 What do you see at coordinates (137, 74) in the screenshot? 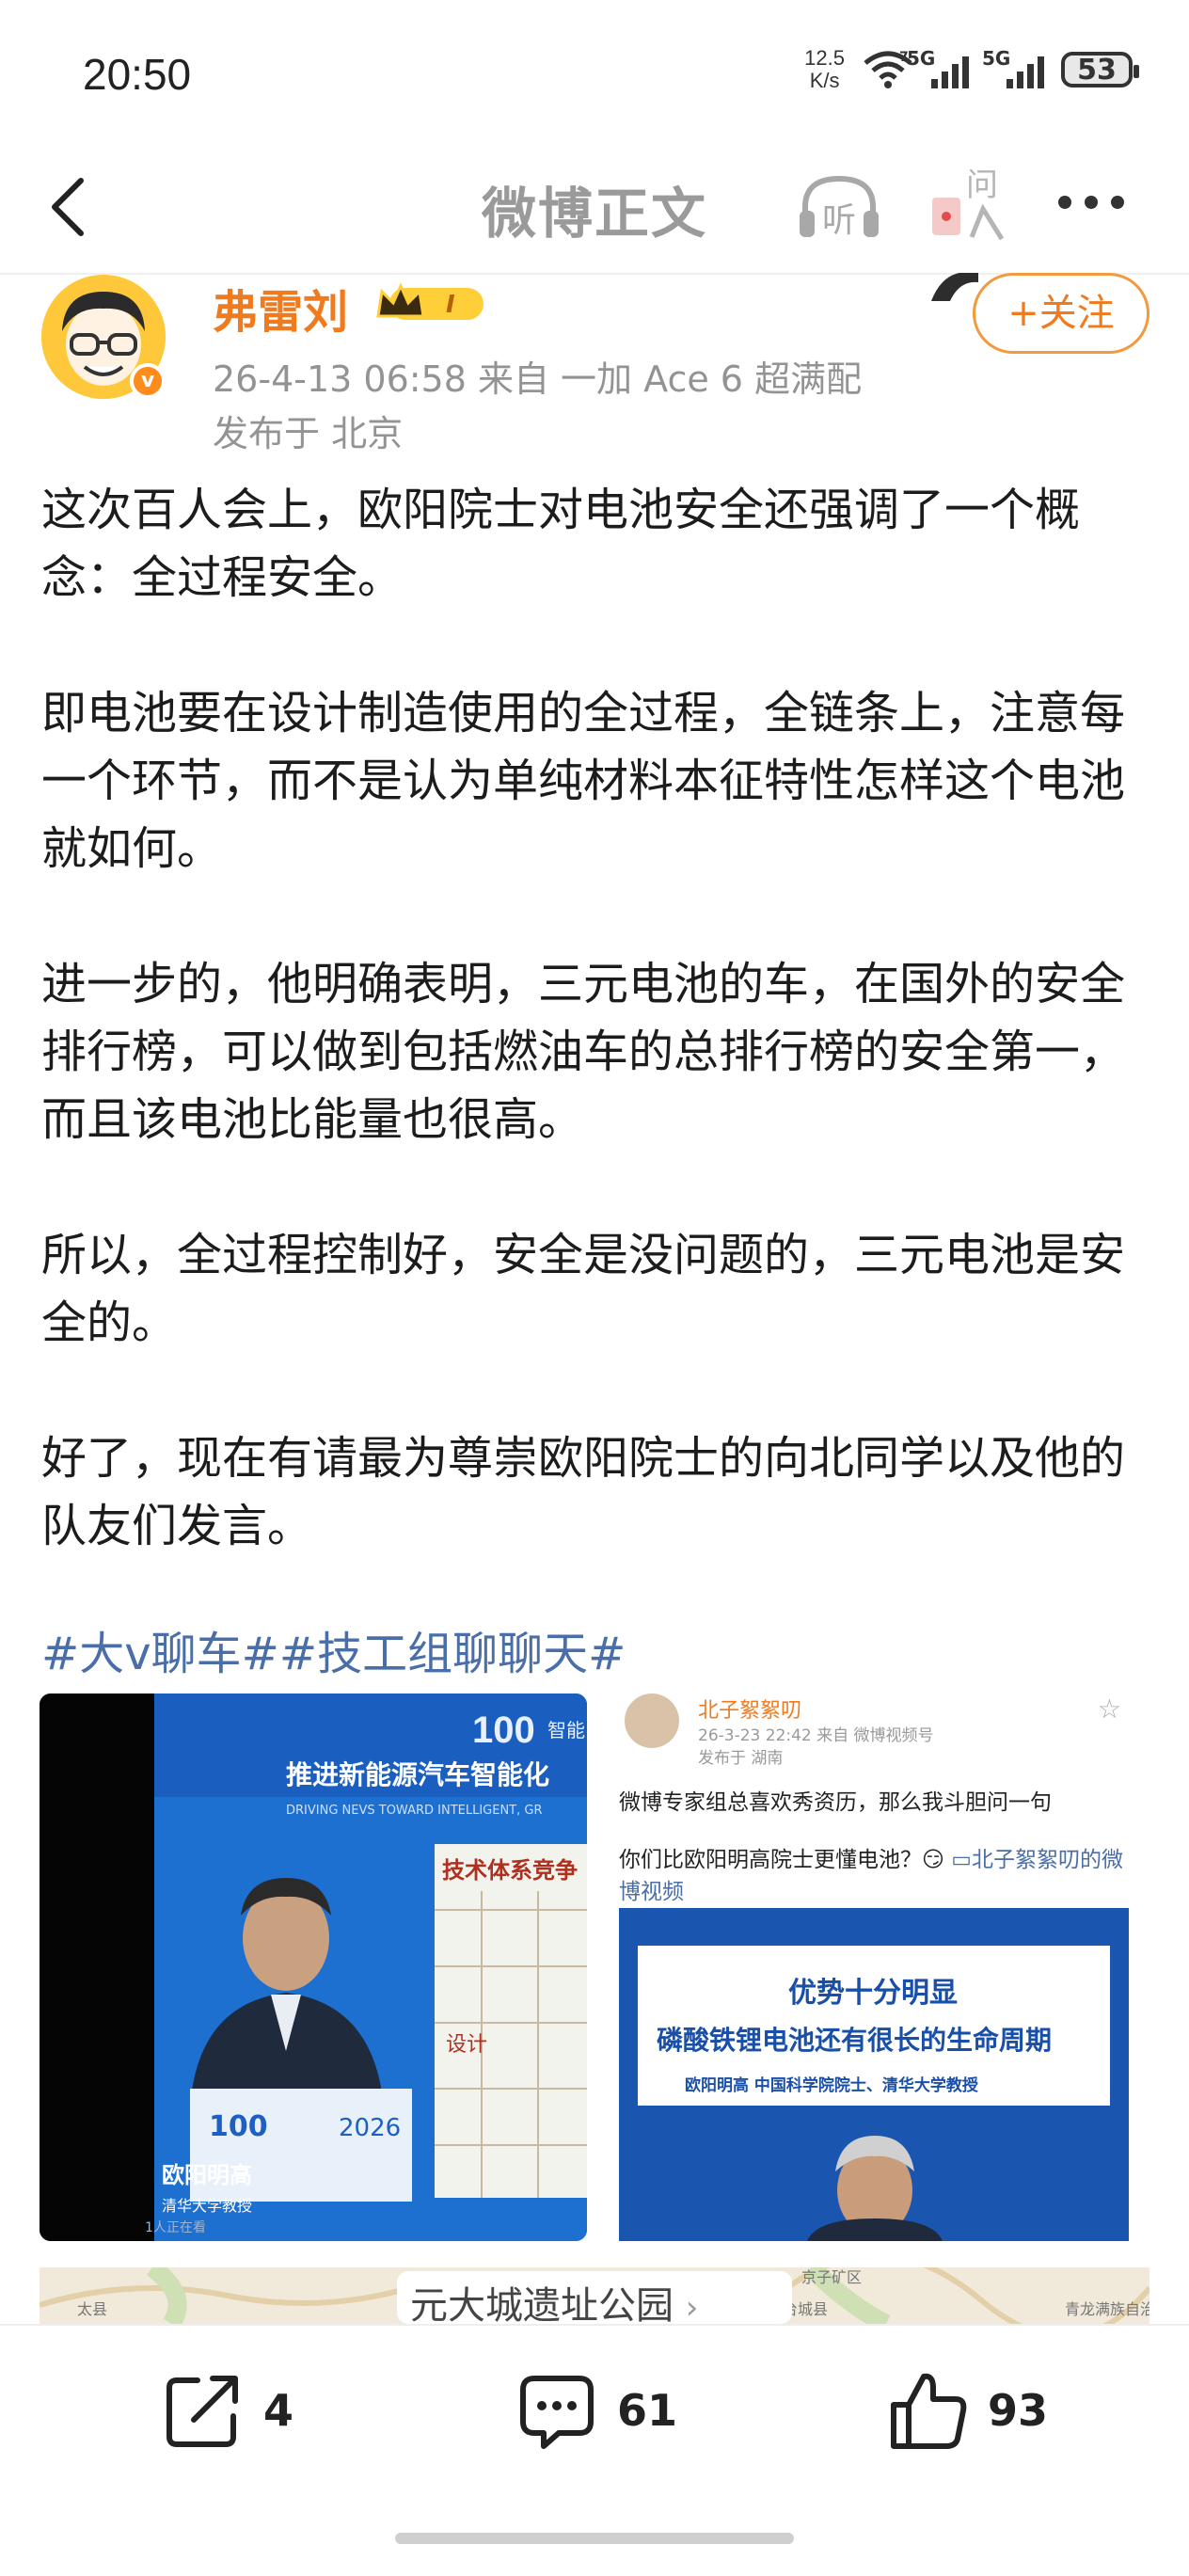
I see `status-time: 20:50` at bounding box center [137, 74].